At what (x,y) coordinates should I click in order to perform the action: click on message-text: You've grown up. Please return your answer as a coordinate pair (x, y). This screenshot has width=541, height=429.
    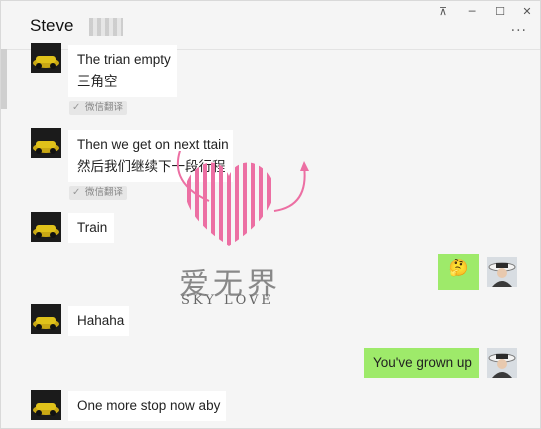
    Looking at the image, I should click on (422, 362).